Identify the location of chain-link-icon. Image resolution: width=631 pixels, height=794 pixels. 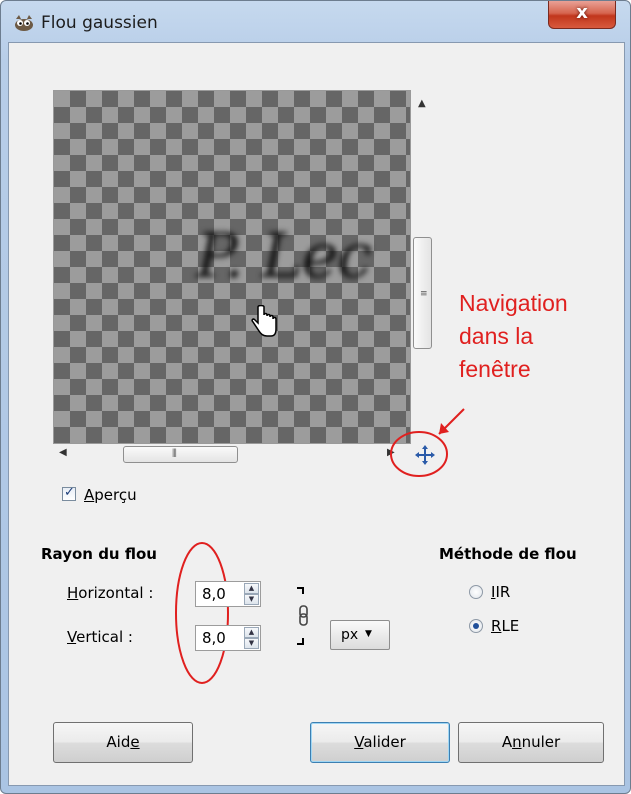
(304, 616).